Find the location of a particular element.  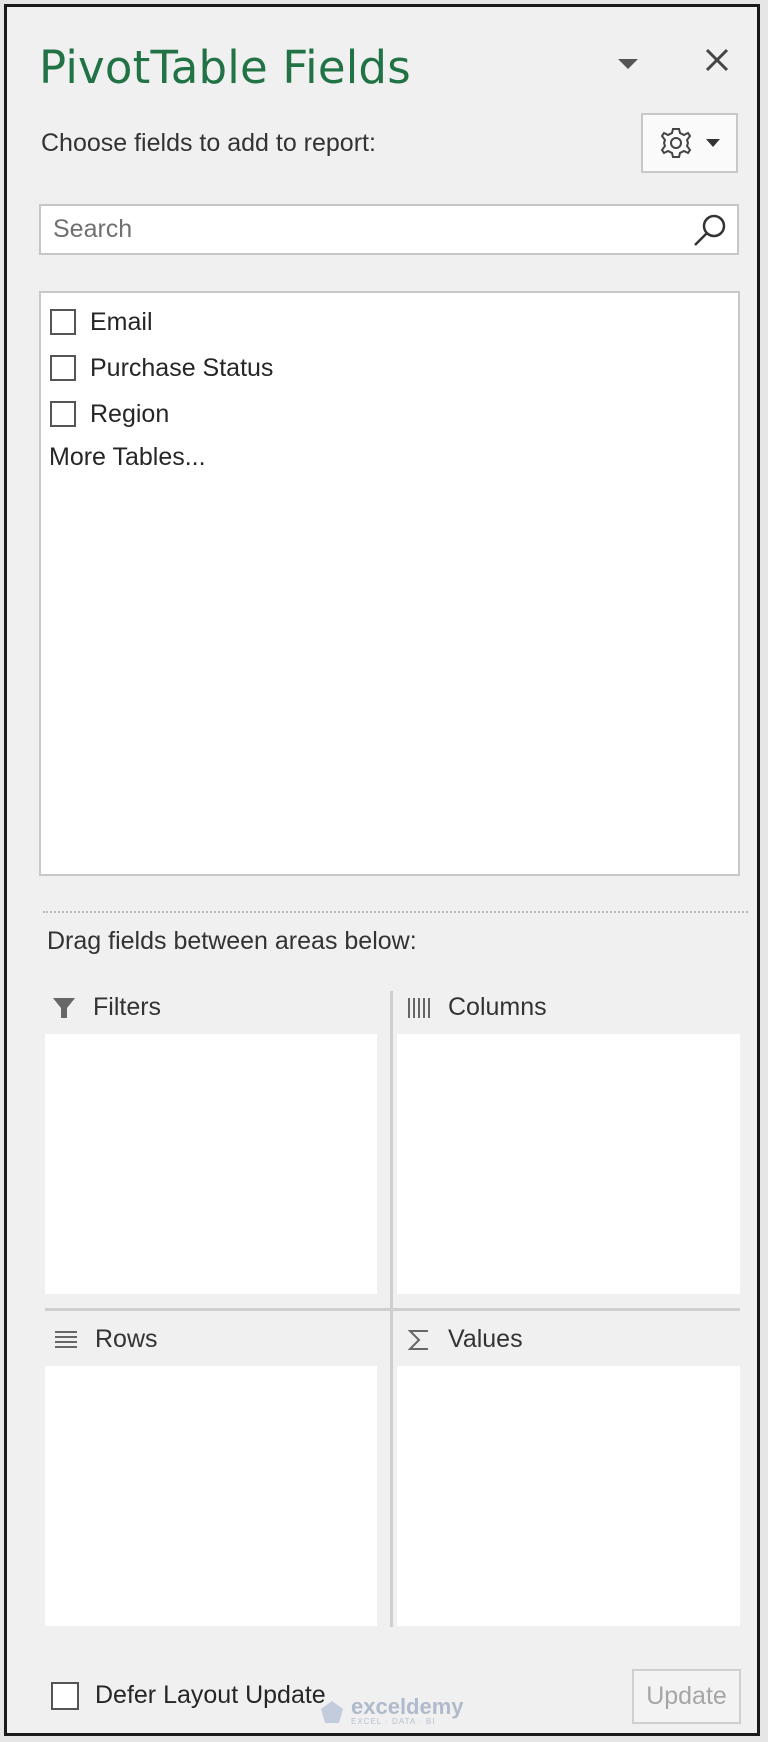

rows-drop-zone is located at coordinates (211, 1496).